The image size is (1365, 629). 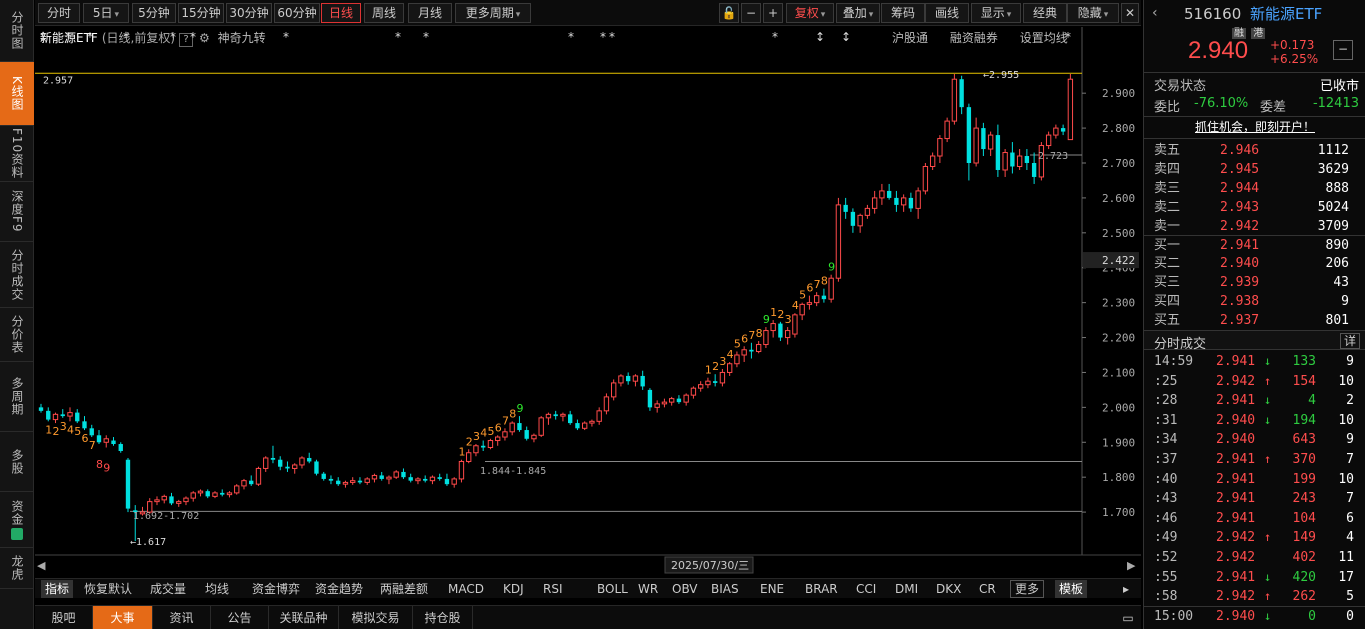 I want to click on left-nav-item-9: 龙虎, so click(x=17, y=568).